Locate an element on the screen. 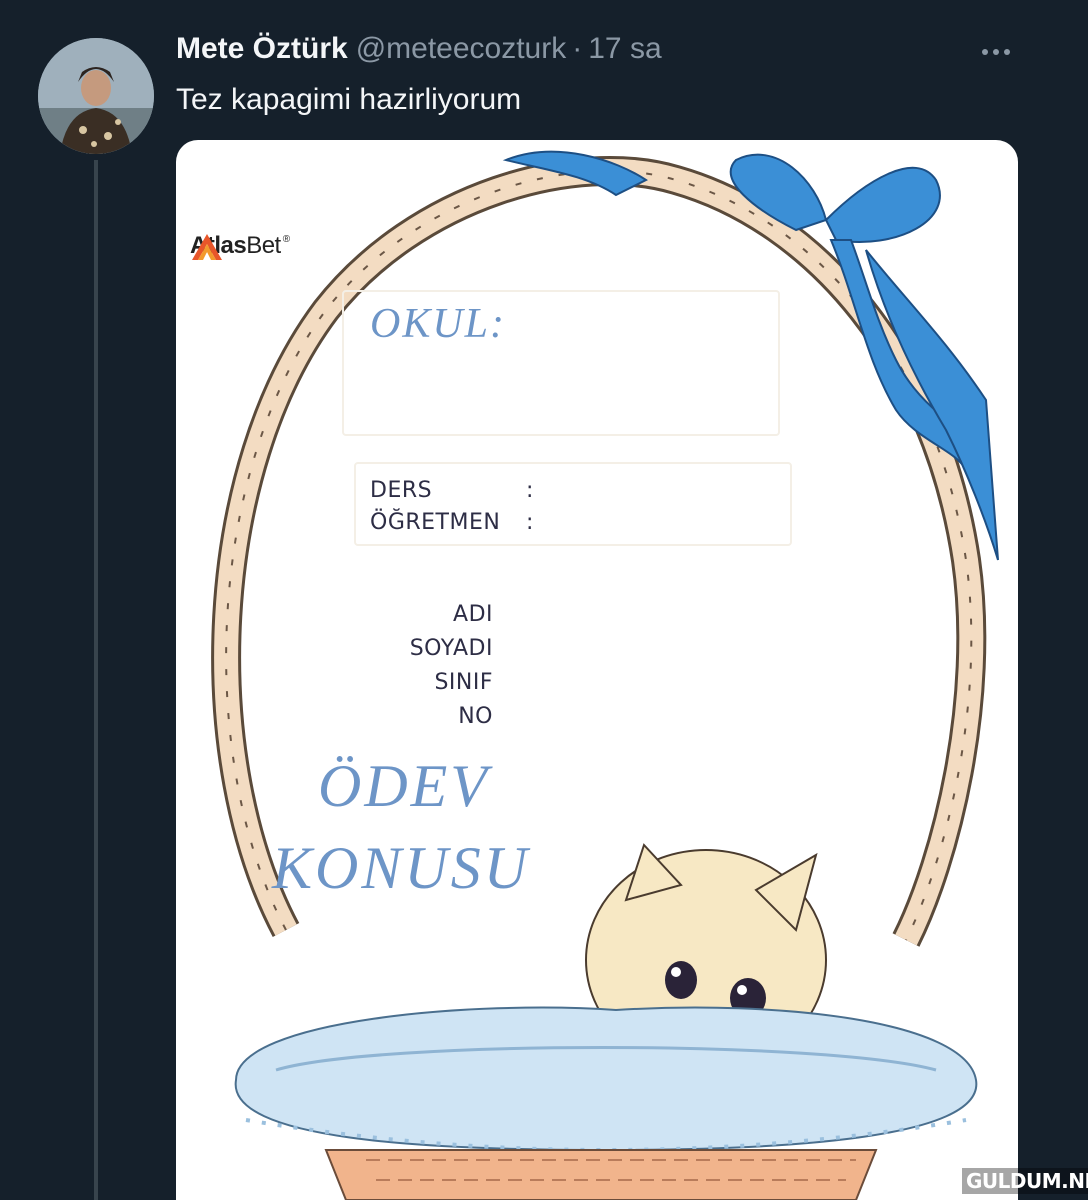 The width and height of the screenshot is (1088, 1200). odev-title-line1: ÖDEV is located at coordinates (404, 786).